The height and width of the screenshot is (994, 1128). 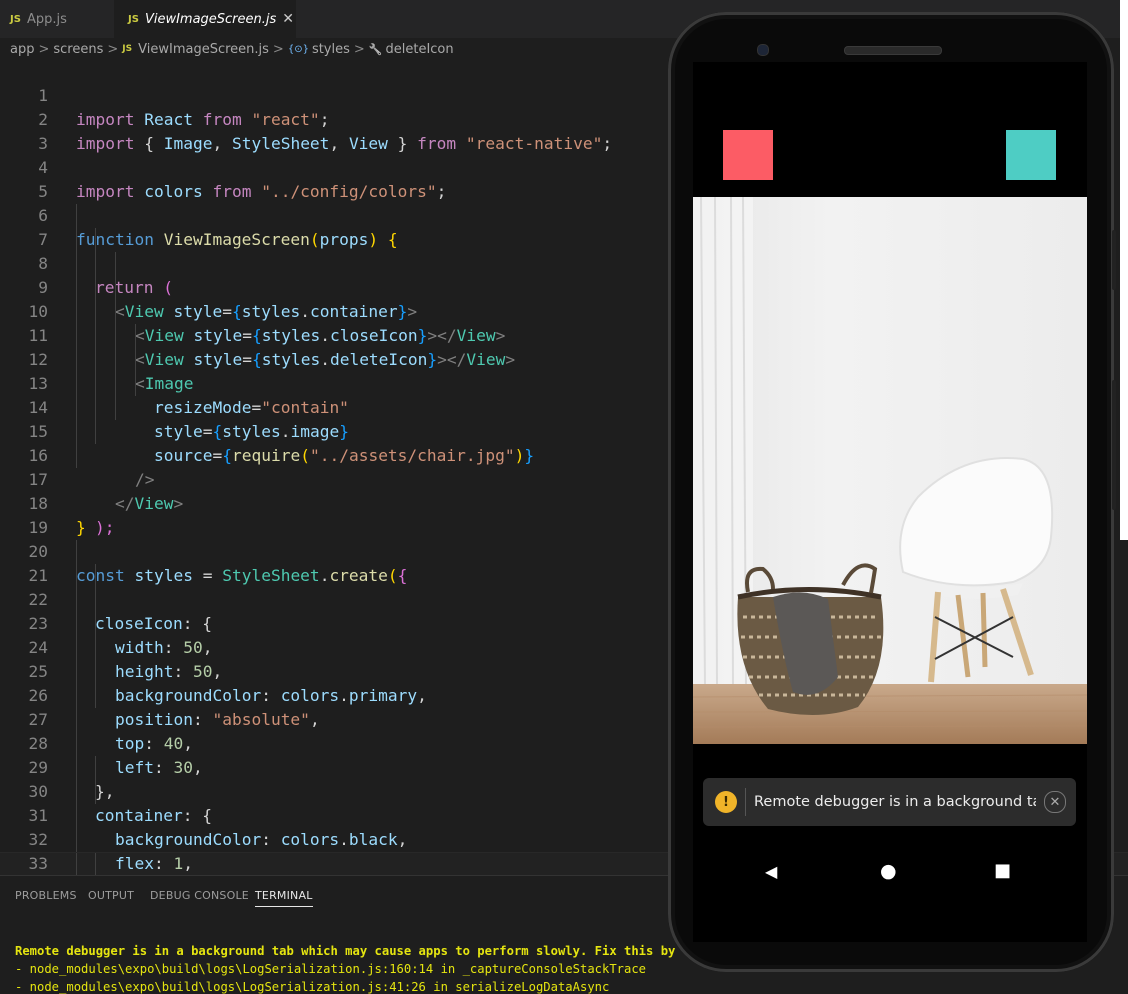 What do you see at coordinates (46, 895) in the screenshot?
I see `tab-problems: PROBLEMS` at bounding box center [46, 895].